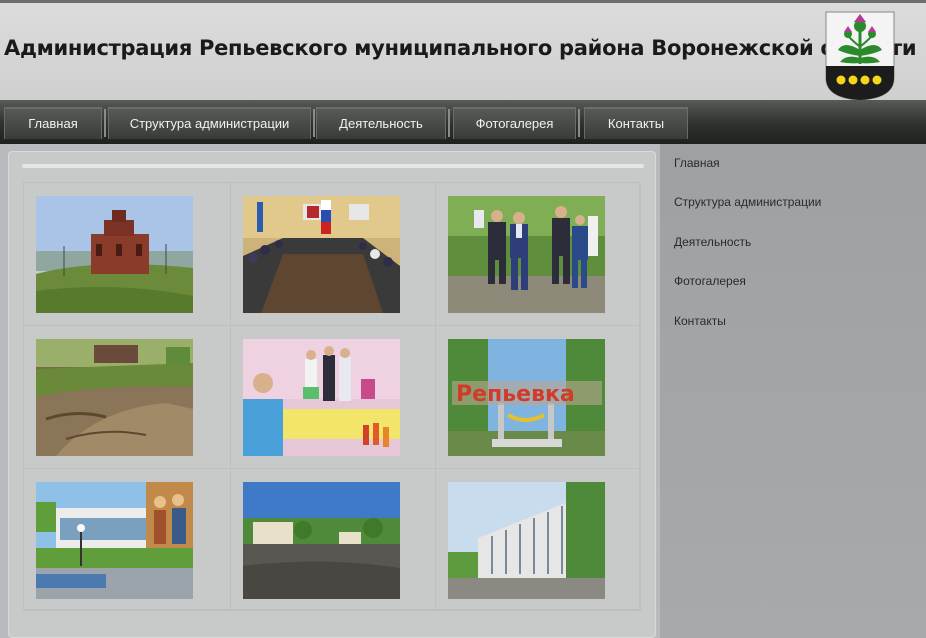  Describe the element at coordinates (710, 281) in the screenshot. I see `sidebar-item-gallery: Фотогалерея` at that location.